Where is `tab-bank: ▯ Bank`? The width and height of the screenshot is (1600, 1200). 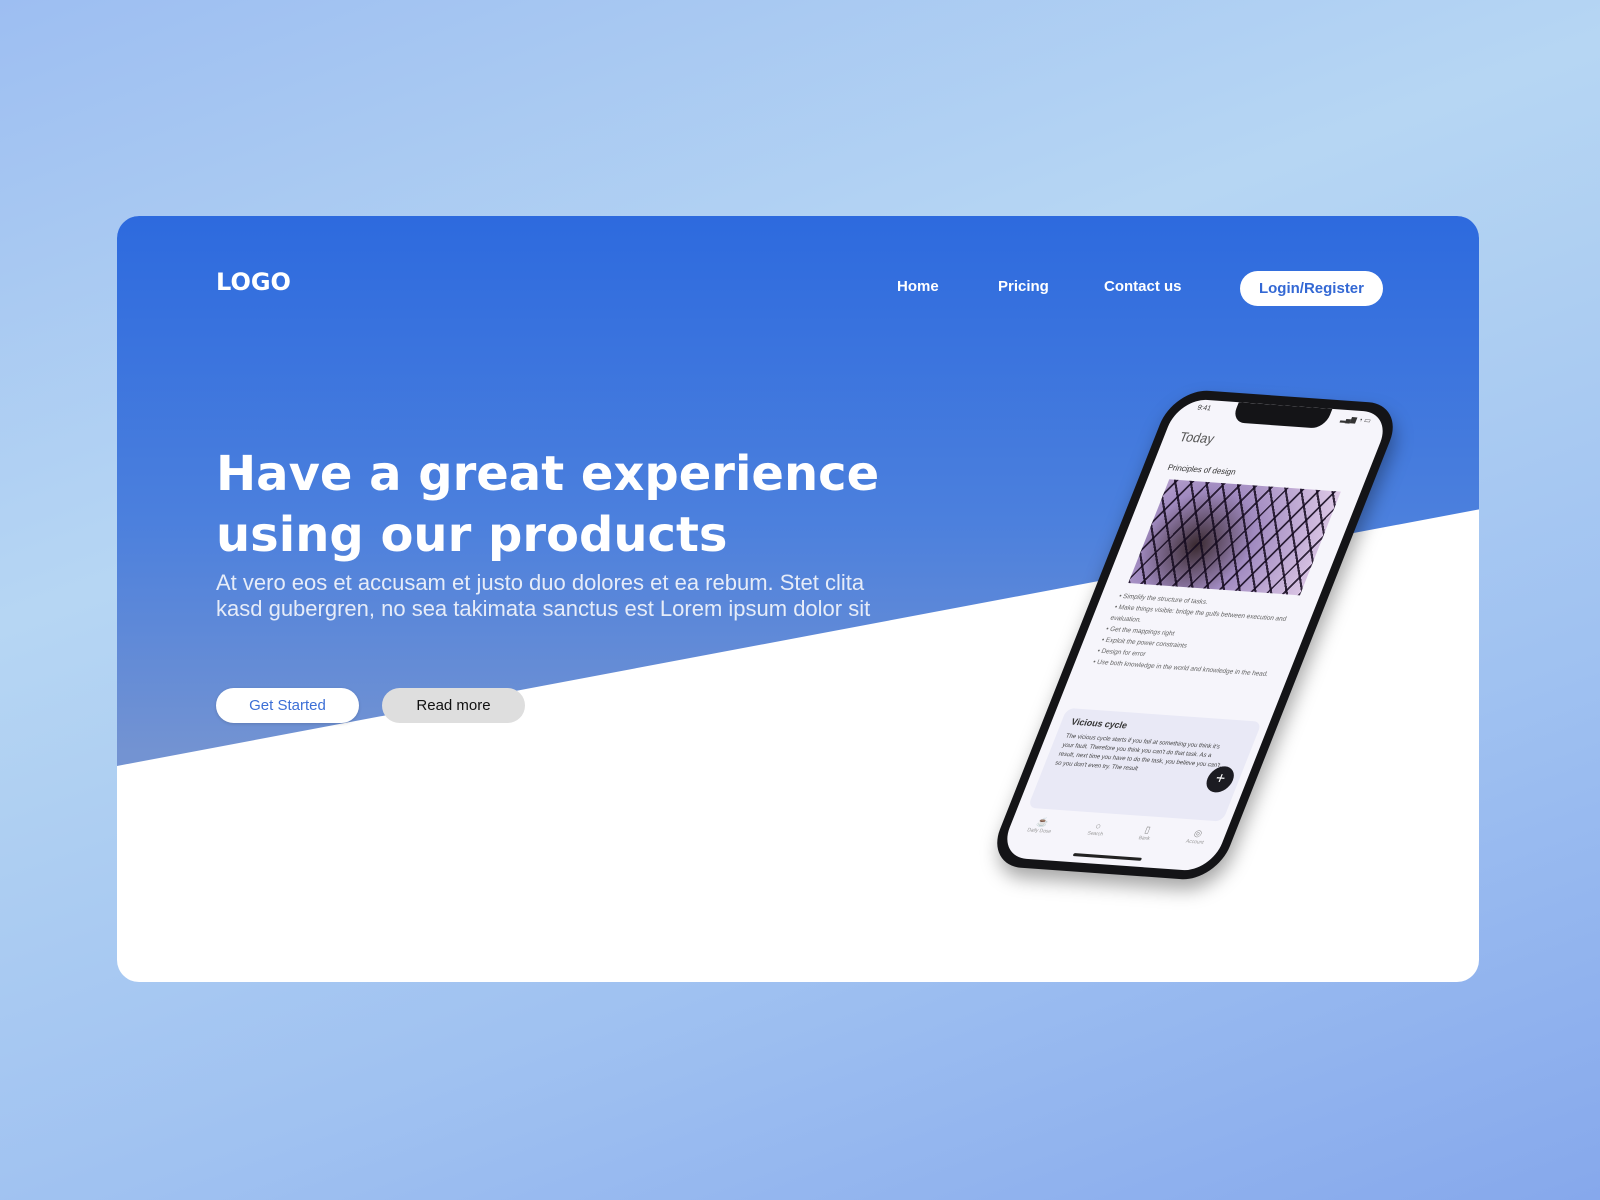
tab-bank: ▯ Bank is located at coordinates (1144, 837).